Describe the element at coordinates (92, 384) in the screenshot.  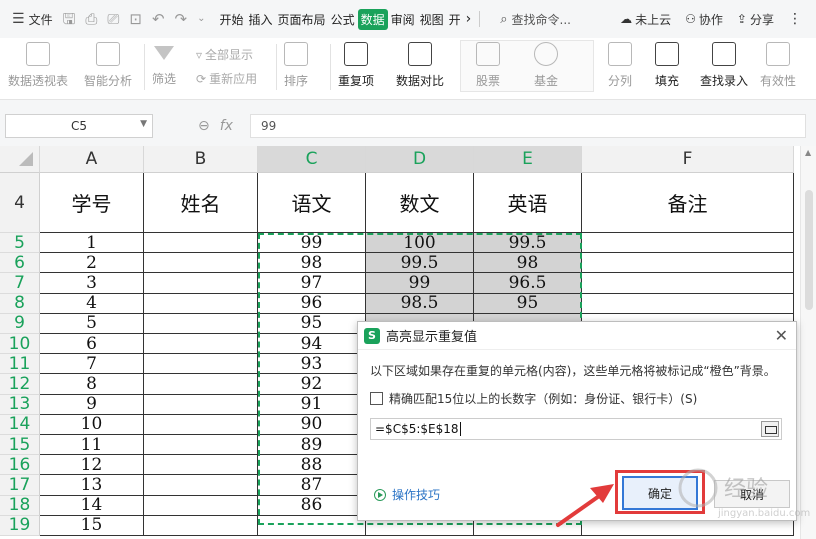
I see `table-cell: 8` at that location.